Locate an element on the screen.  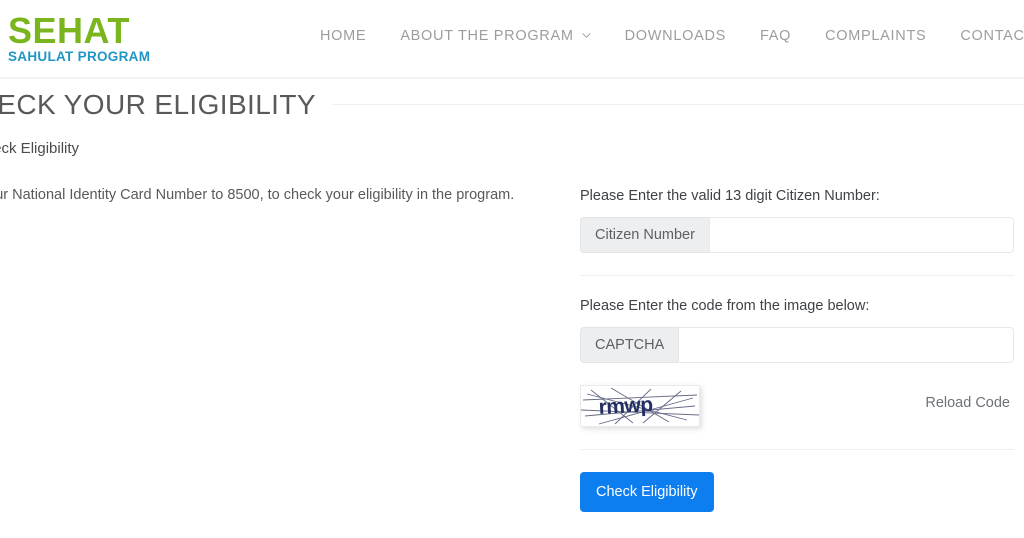
chevron-down-icon is located at coordinates (586, 35).